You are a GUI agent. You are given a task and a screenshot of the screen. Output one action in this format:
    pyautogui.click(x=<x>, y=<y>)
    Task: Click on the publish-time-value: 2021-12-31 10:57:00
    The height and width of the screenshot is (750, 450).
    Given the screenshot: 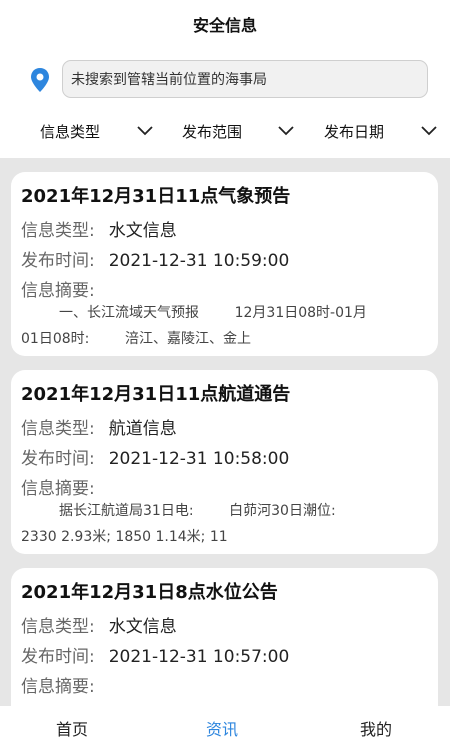 What is the action you would take?
    pyautogui.click(x=199, y=657)
    